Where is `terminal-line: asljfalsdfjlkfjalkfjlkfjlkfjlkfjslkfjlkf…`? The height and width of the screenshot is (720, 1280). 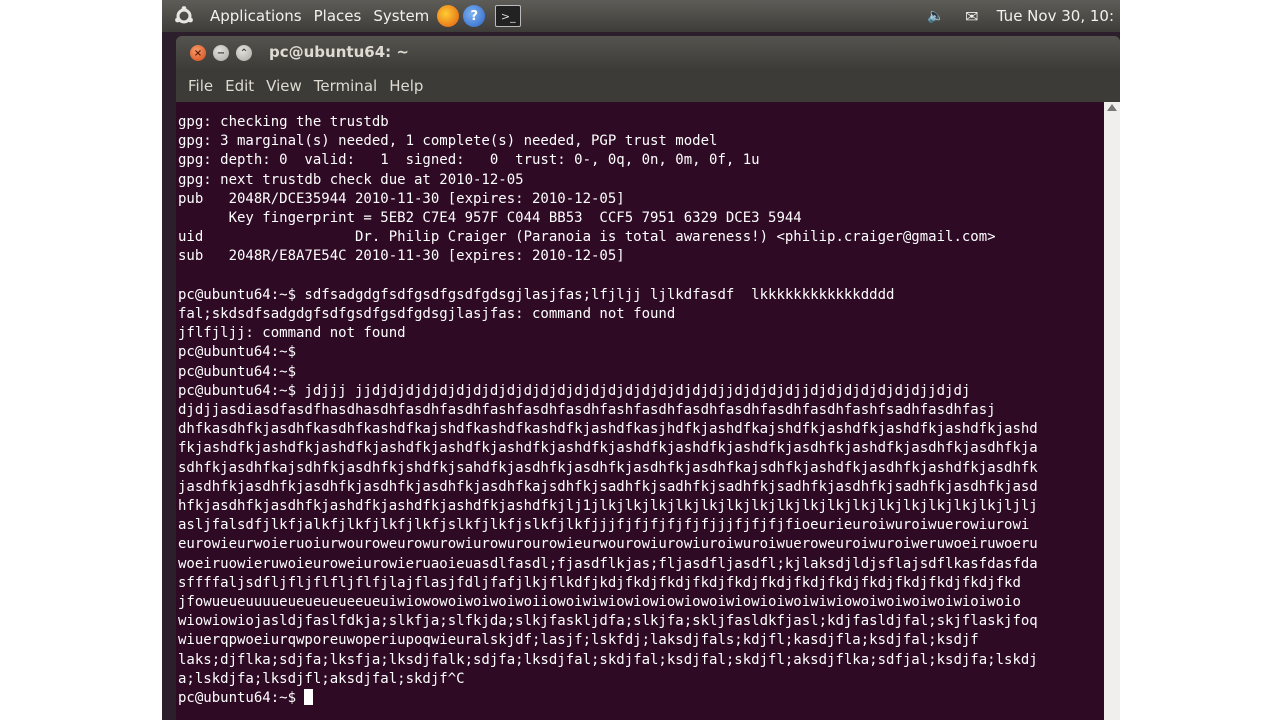 terminal-line: asljfalsdfjlkfjalkfjlkfjlkfjlkfjslkfjlkf… is located at coordinates (604, 525).